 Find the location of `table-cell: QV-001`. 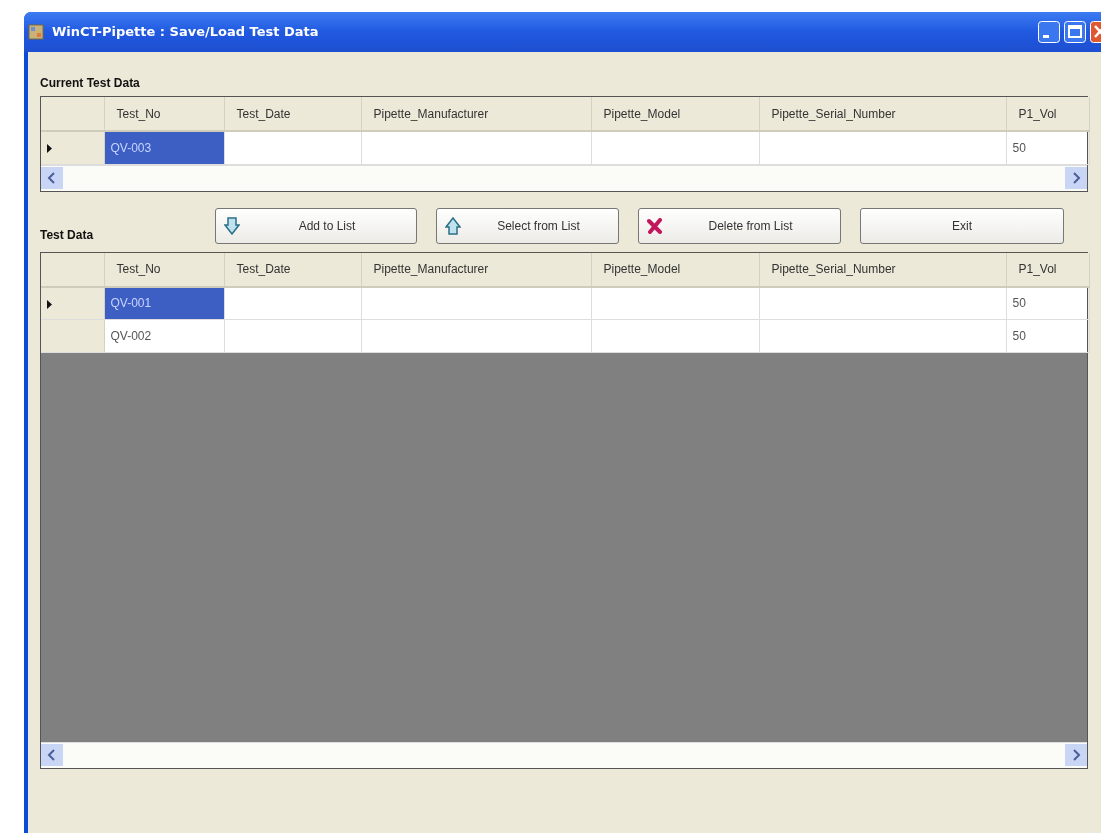

table-cell: QV-001 is located at coordinates (164, 303).